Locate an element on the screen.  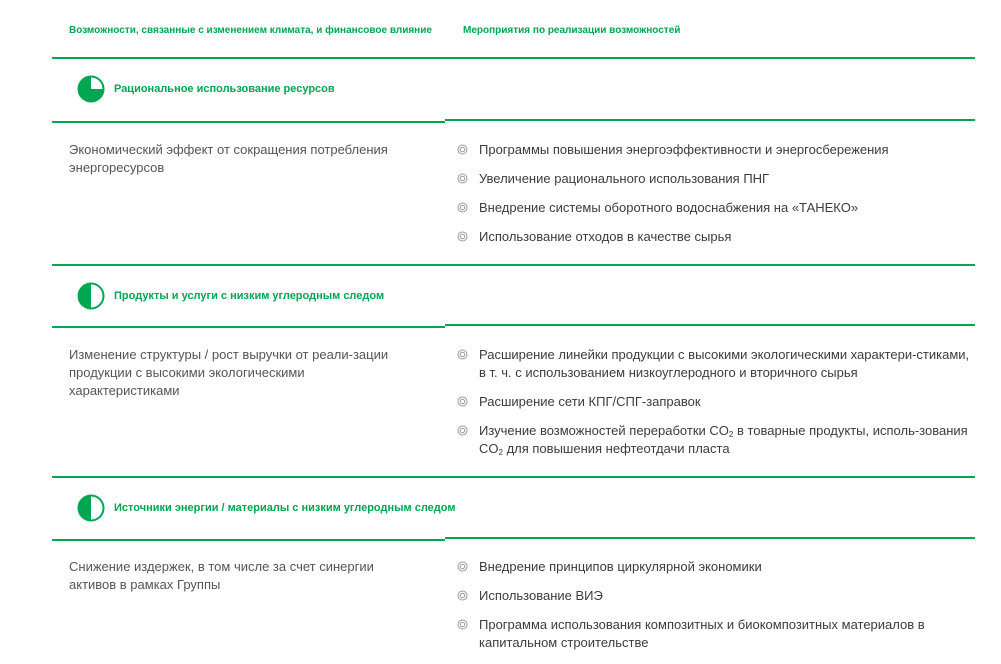
section-title-resources: Рациональное использование ресурсов is located at coordinates (206, 89).